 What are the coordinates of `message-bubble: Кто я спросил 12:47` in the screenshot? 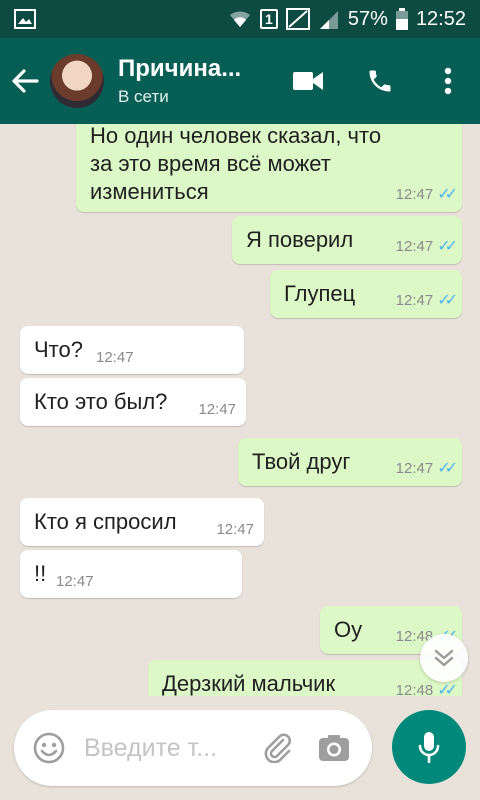 It's located at (142, 522).